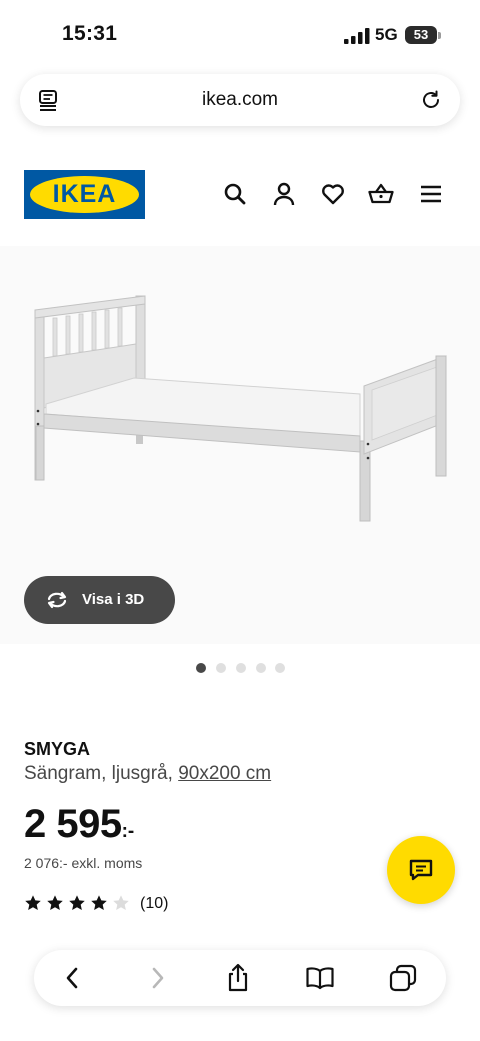 The image size is (480, 1041). I want to click on view-in-3d-label: Visa i 3D, so click(113, 599).